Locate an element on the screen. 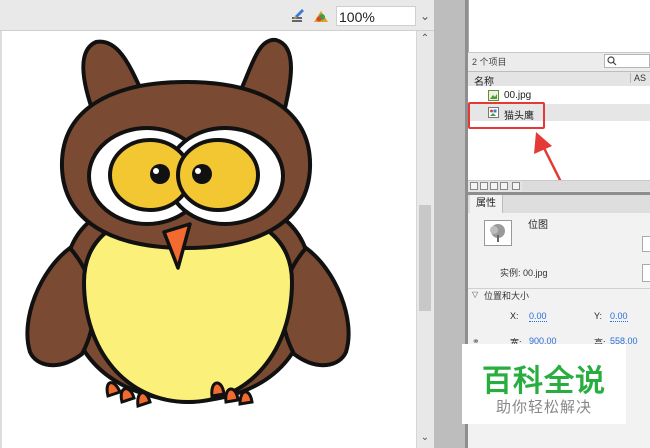 The width and height of the screenshot is (650, 448). zoom-select: 100% is located at coordinates (376, 16).